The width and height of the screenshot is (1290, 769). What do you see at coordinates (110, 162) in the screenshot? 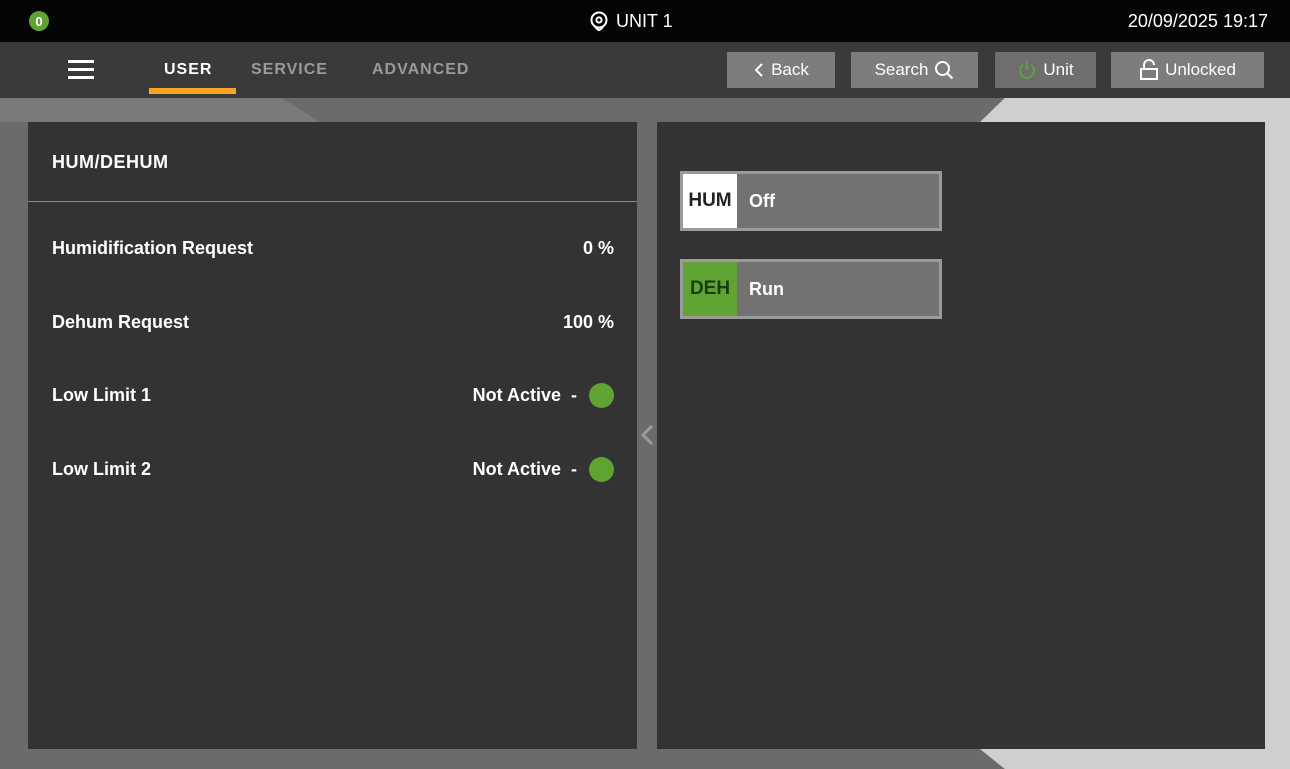
I see `panel-title: HUM/DEHUM` at bounding box center [110, 162].